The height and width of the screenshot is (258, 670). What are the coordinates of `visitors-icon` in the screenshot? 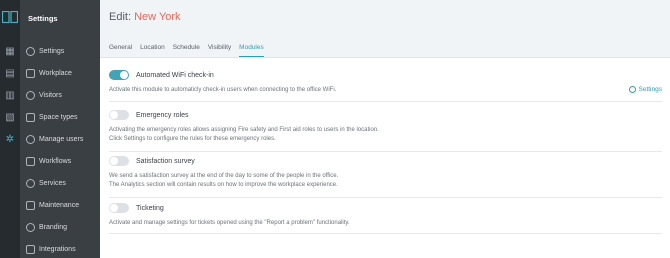 It's located at (30, 95).